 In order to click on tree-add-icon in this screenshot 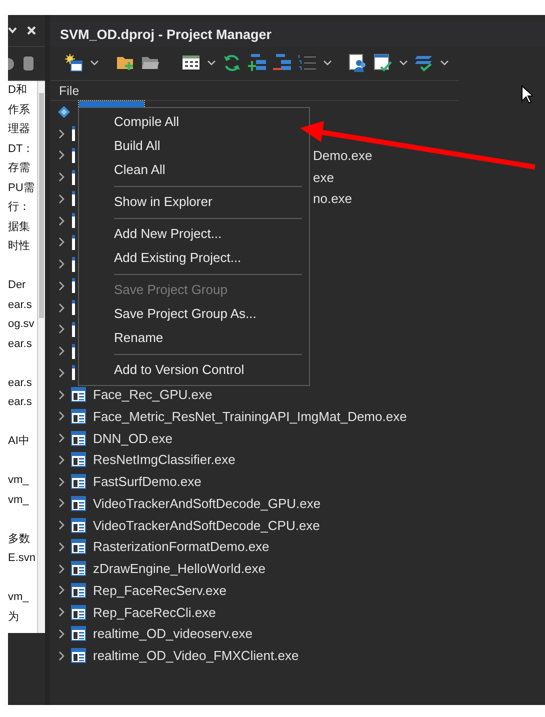, I will do `click(257, 63)`.